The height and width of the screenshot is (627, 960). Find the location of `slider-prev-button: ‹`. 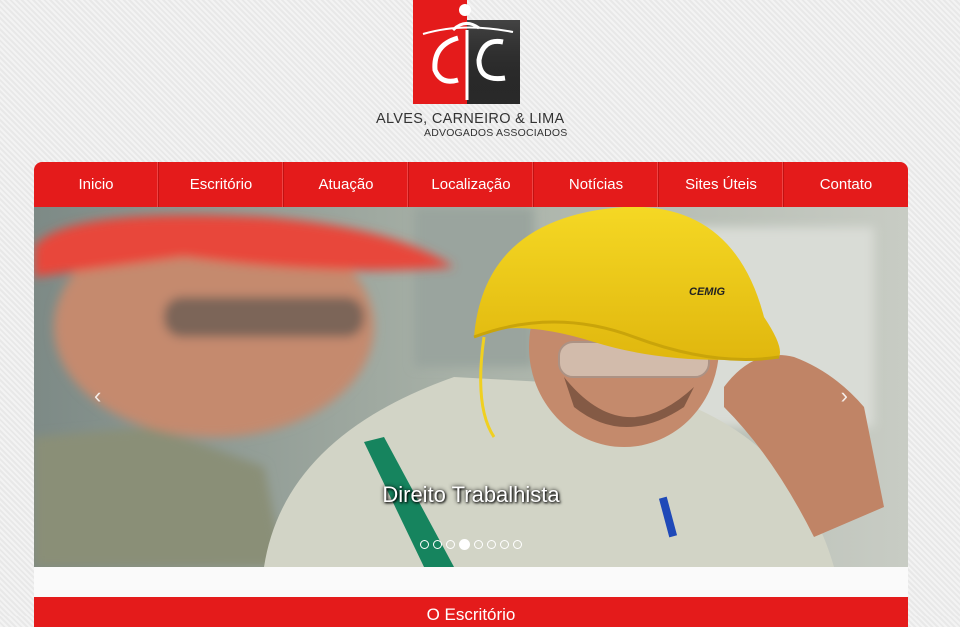

slider-prev-button: ‹ is located at coordinates (97, 396).